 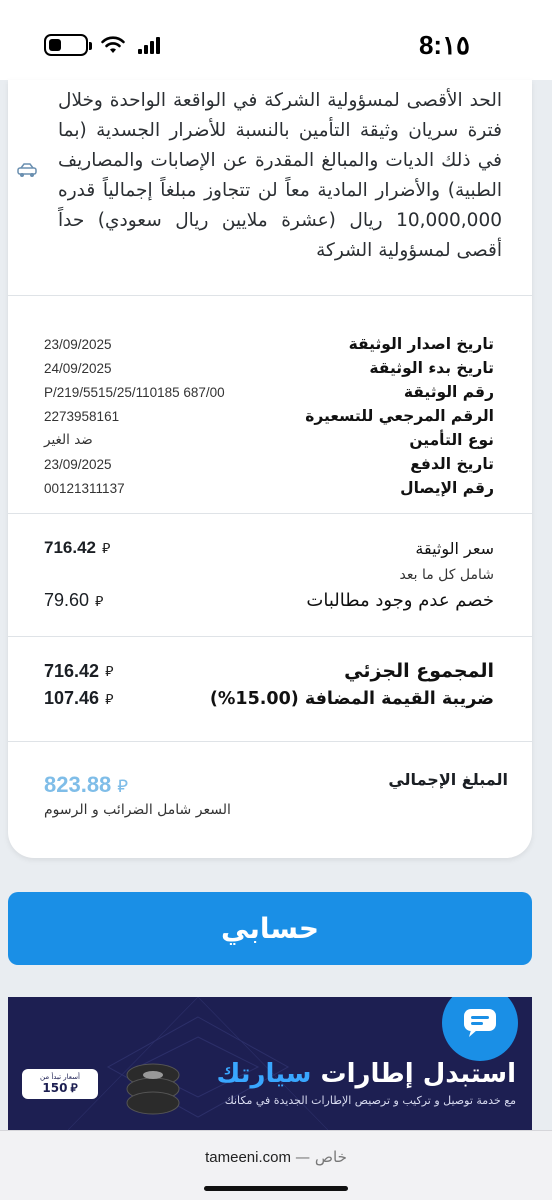 I want to click on chat-icon, so click(x=480, y=1023).